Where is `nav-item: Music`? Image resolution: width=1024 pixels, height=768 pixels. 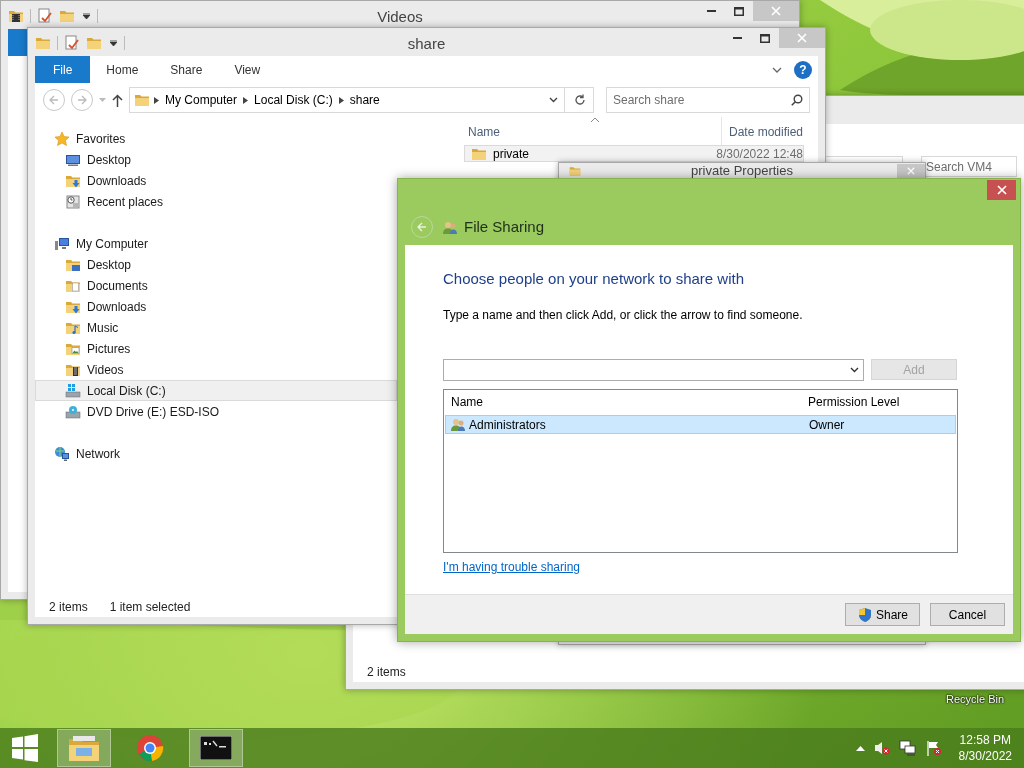
nav-item: Music is located at coordinates (216, 327).